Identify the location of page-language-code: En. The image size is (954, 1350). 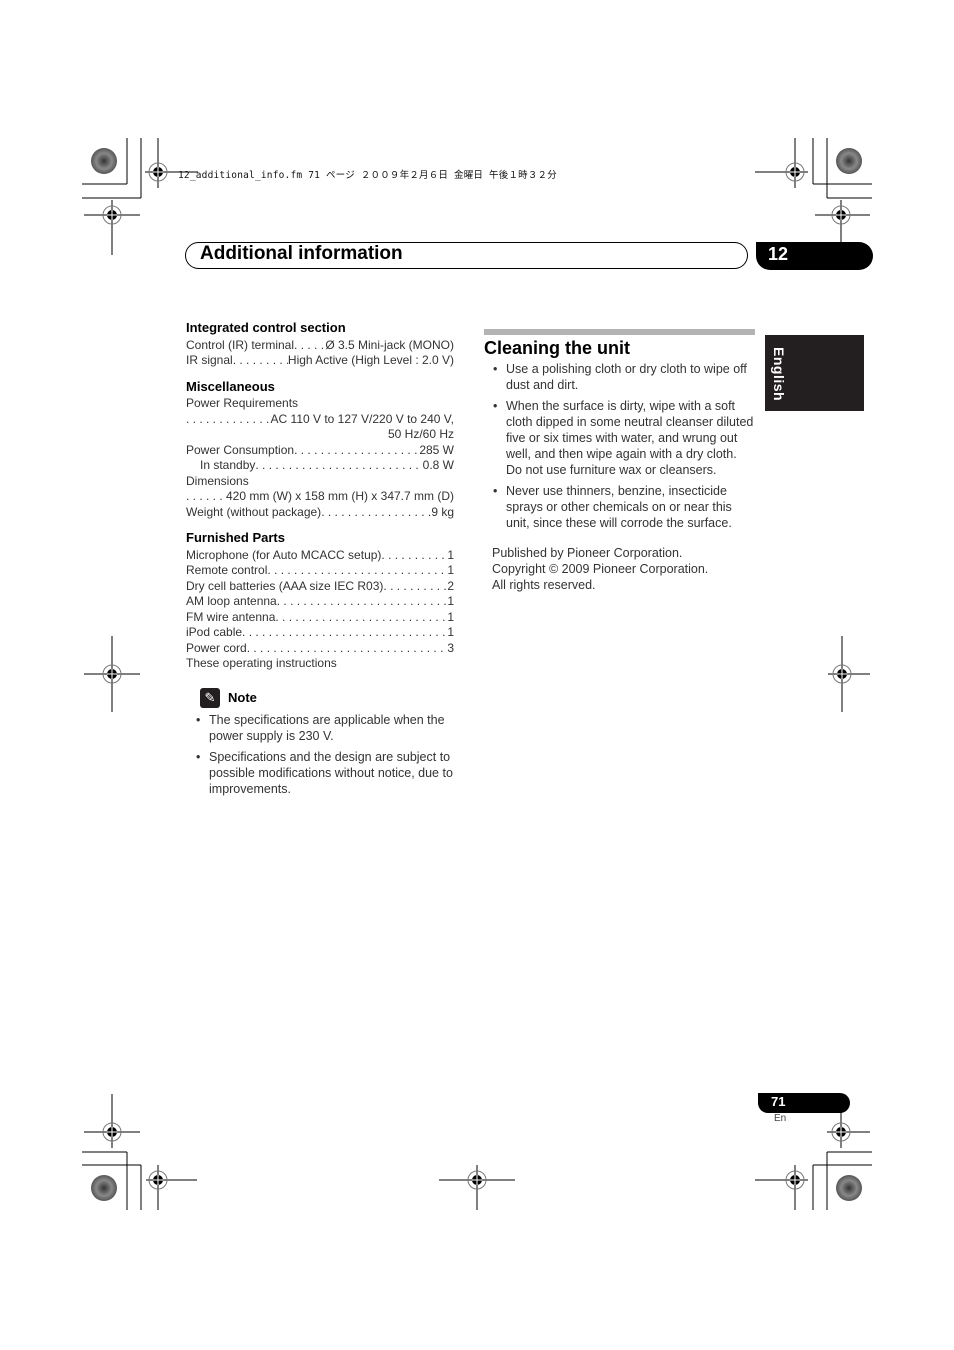
(780, 1118).